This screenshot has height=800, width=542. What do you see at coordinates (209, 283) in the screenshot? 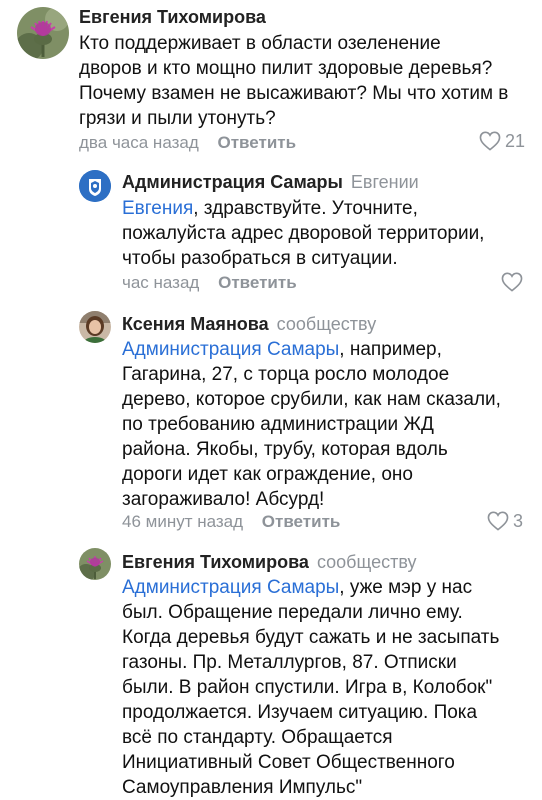
I see `comment-meta: час назад Ответить` at bounding box center [209, 283].